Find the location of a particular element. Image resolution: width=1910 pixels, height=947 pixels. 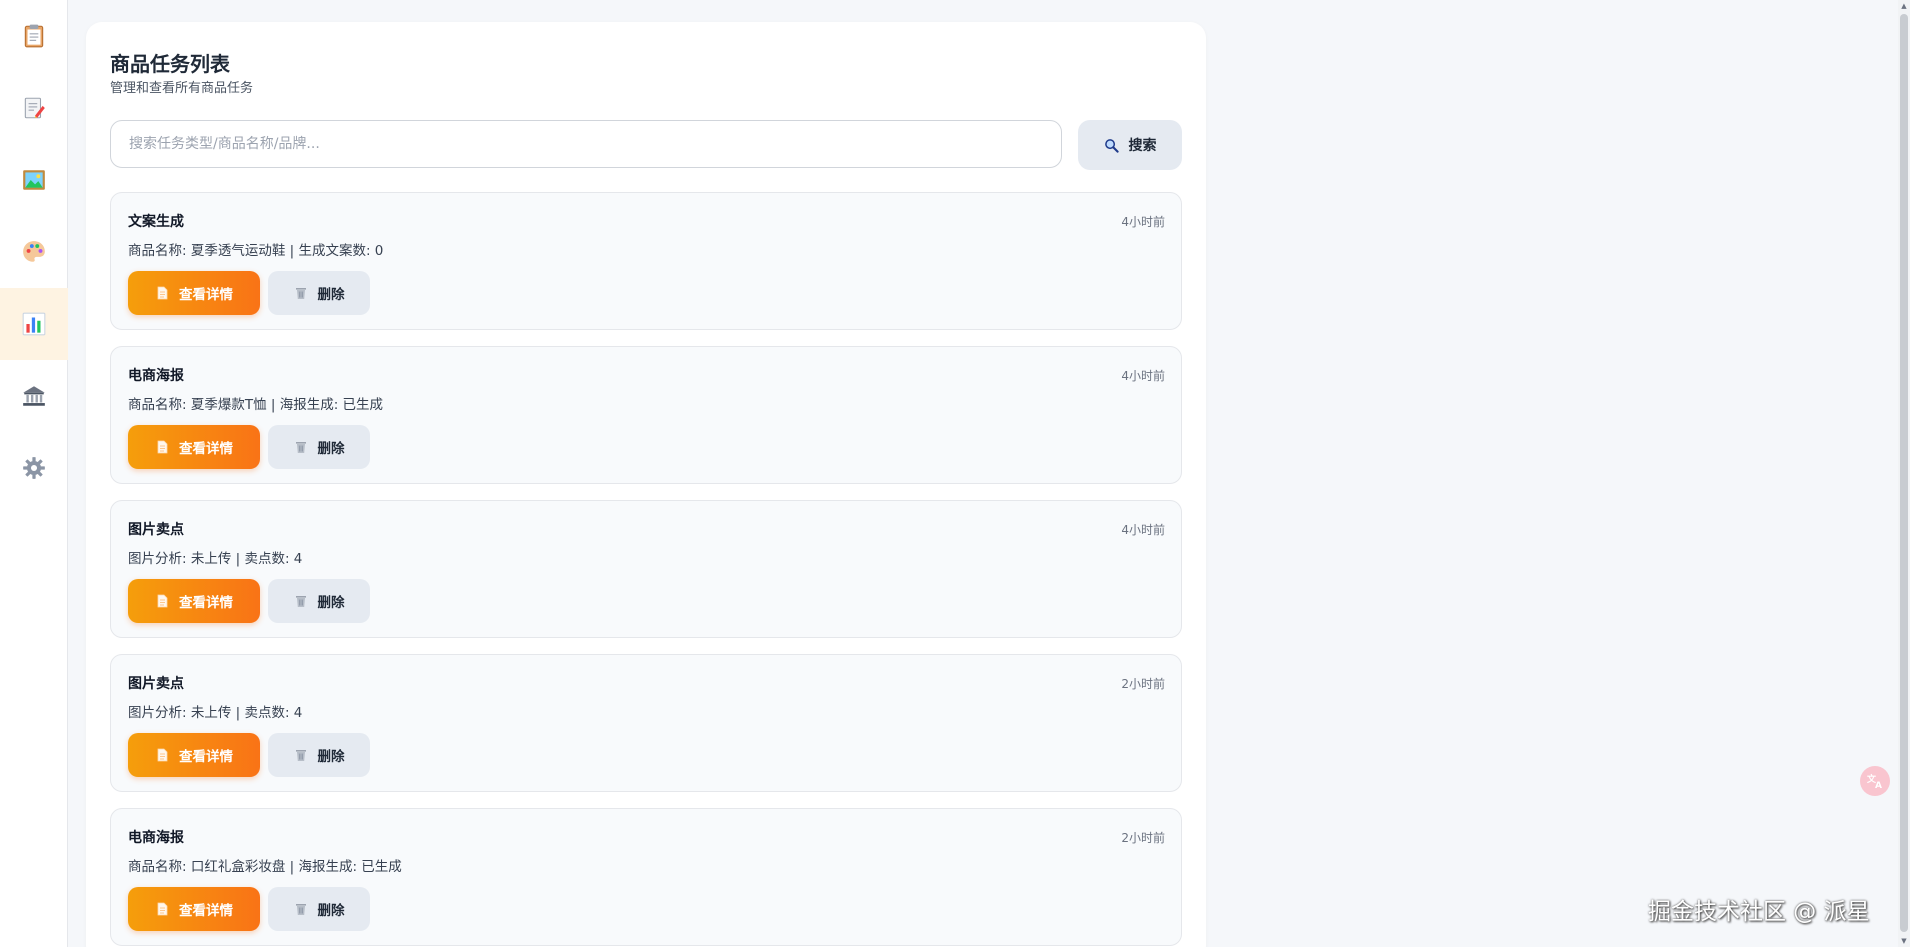

search-input is located at coordinates (586, 144).